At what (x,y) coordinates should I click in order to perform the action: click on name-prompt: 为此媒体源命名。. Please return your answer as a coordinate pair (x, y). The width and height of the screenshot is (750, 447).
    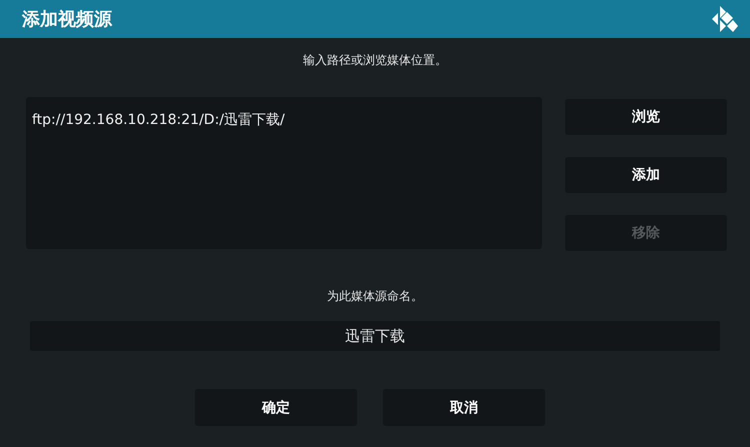
    Looking at the image, I should click on (375, 296).